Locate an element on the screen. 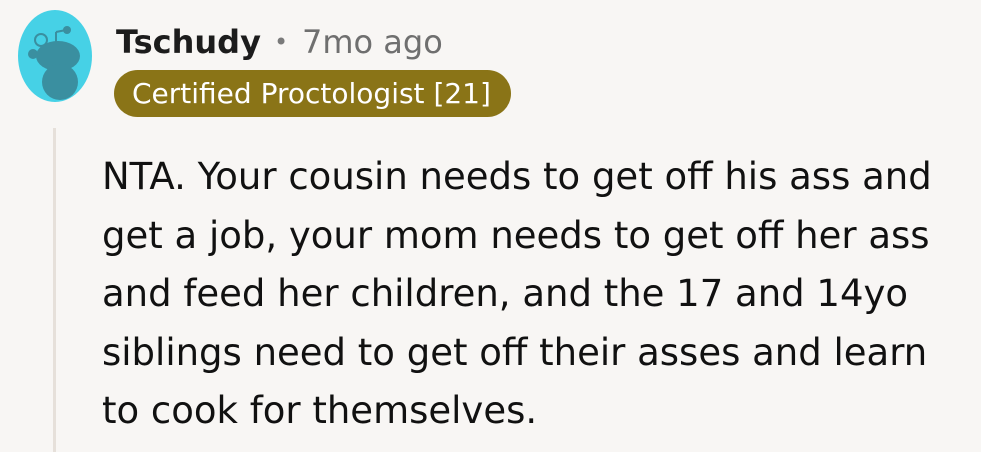  thread-line is located at coordinates (54, 290).